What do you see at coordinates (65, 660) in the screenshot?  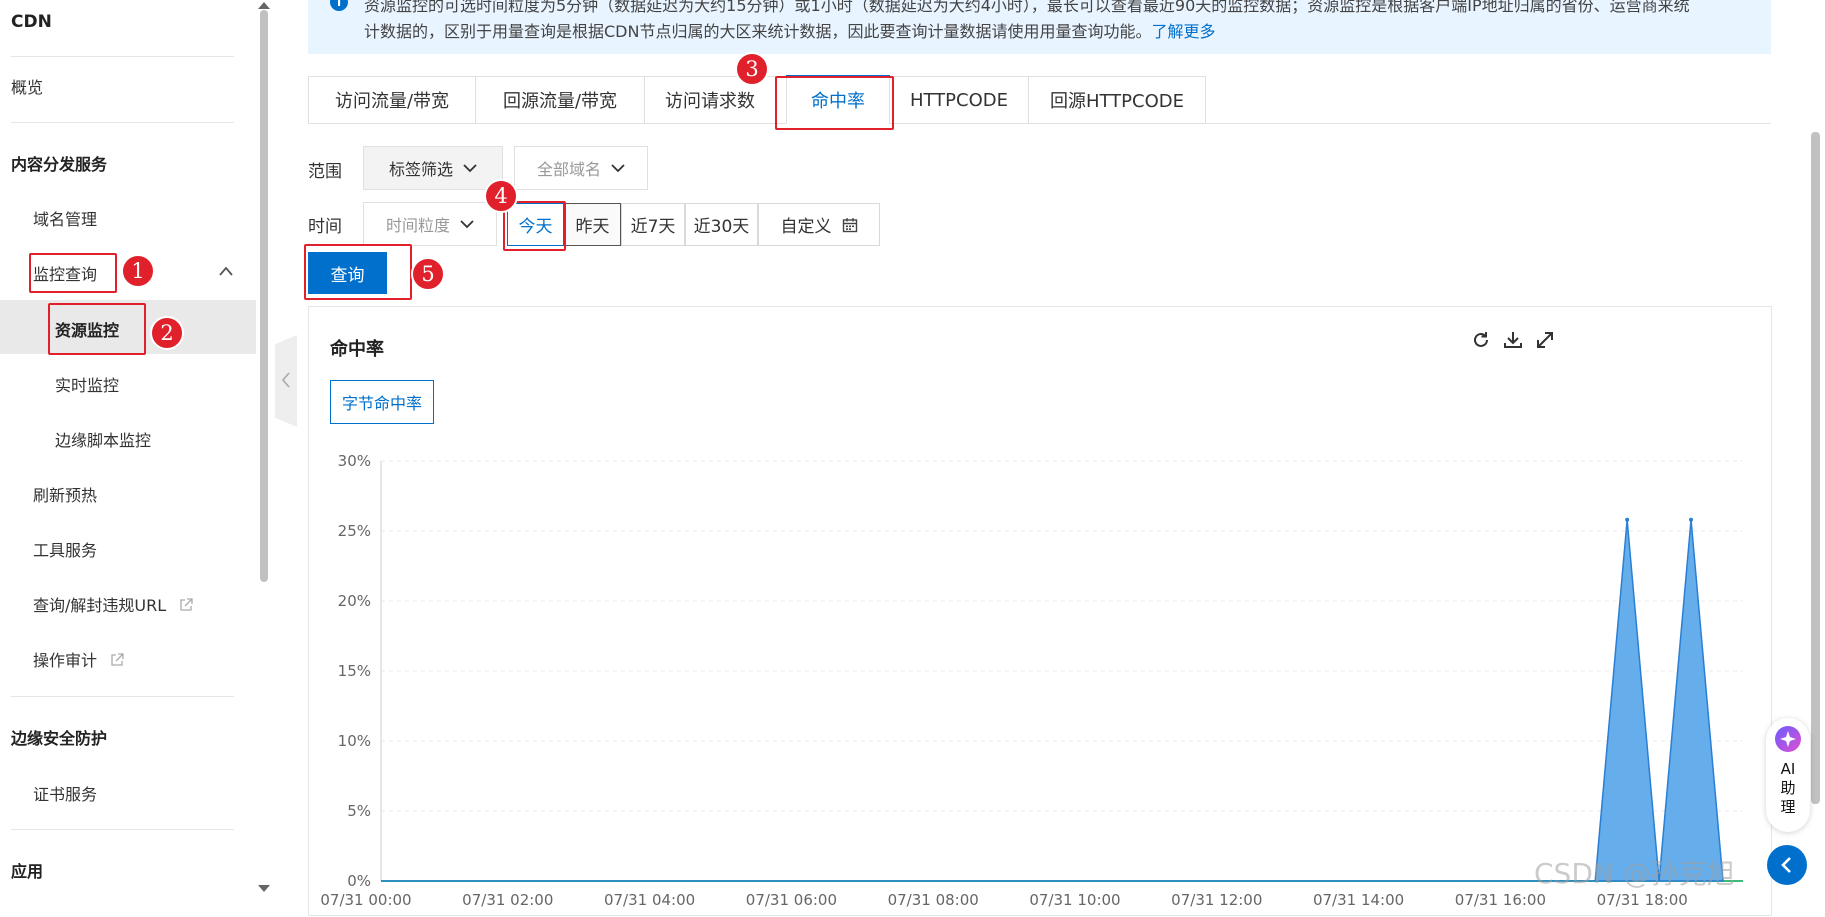 I see `sidebar-item-label: 操作审计` at bounding box center [65, 660].